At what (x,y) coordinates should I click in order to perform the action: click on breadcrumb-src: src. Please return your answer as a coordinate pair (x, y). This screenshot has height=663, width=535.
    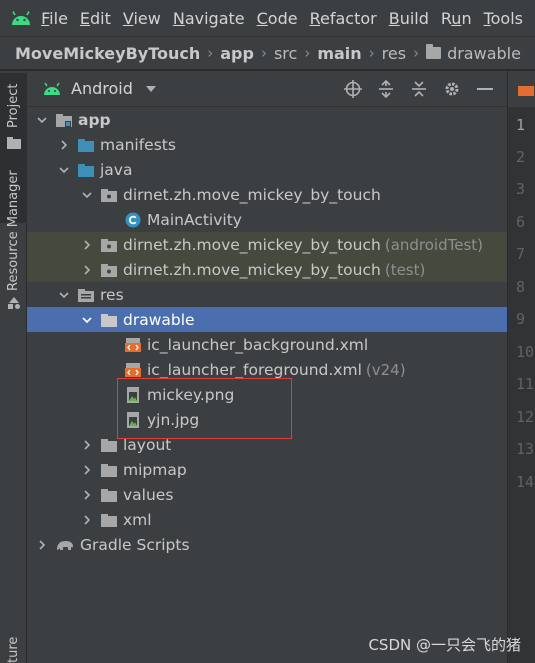
    Looking at the image, I should click on (285, 53).